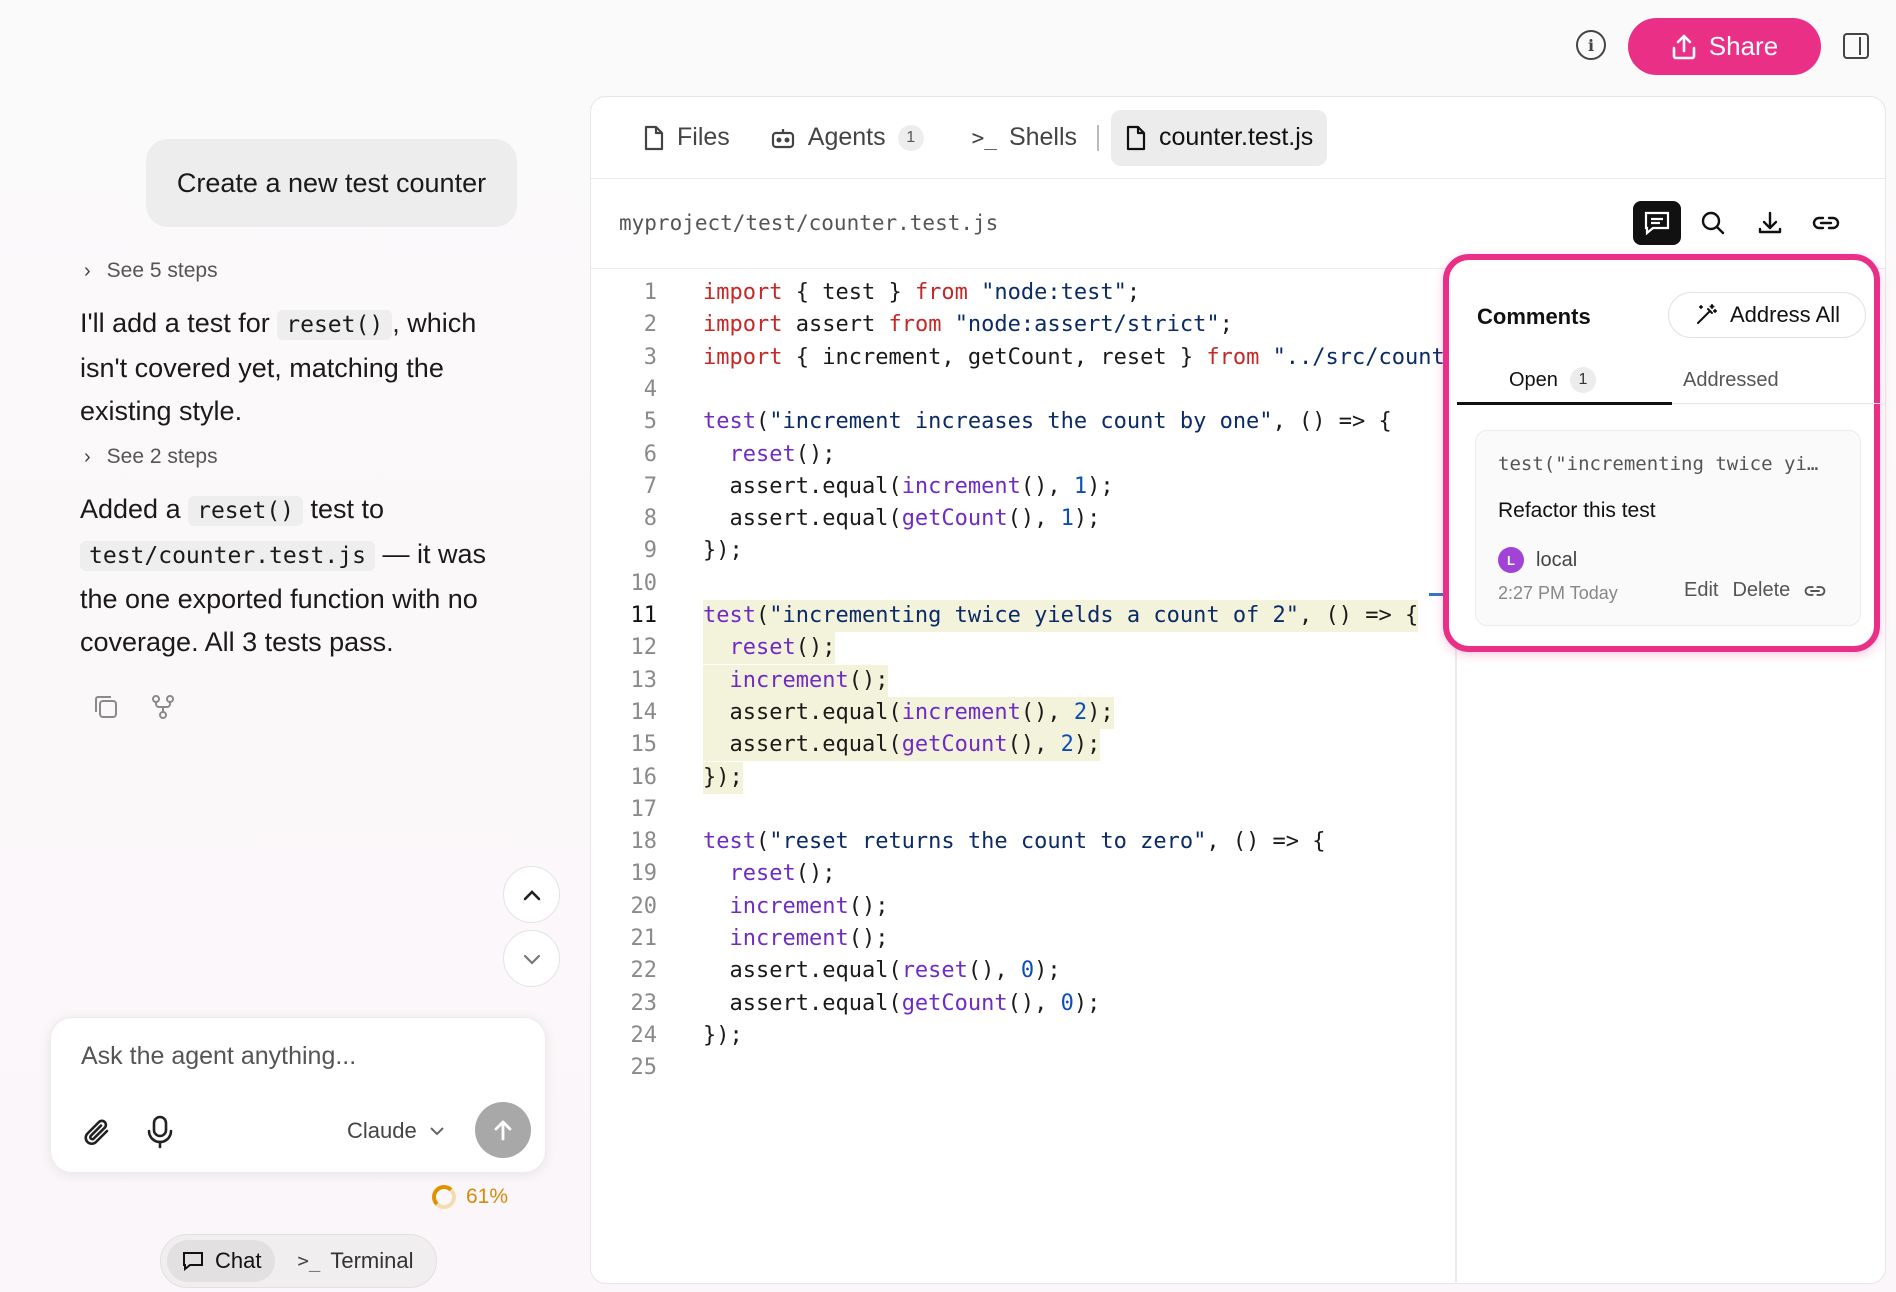 This screenshot has height=1292, width=1896. Describe the element at coordinates (1713, 223) in the screenshot. I see `search-button` at that location.